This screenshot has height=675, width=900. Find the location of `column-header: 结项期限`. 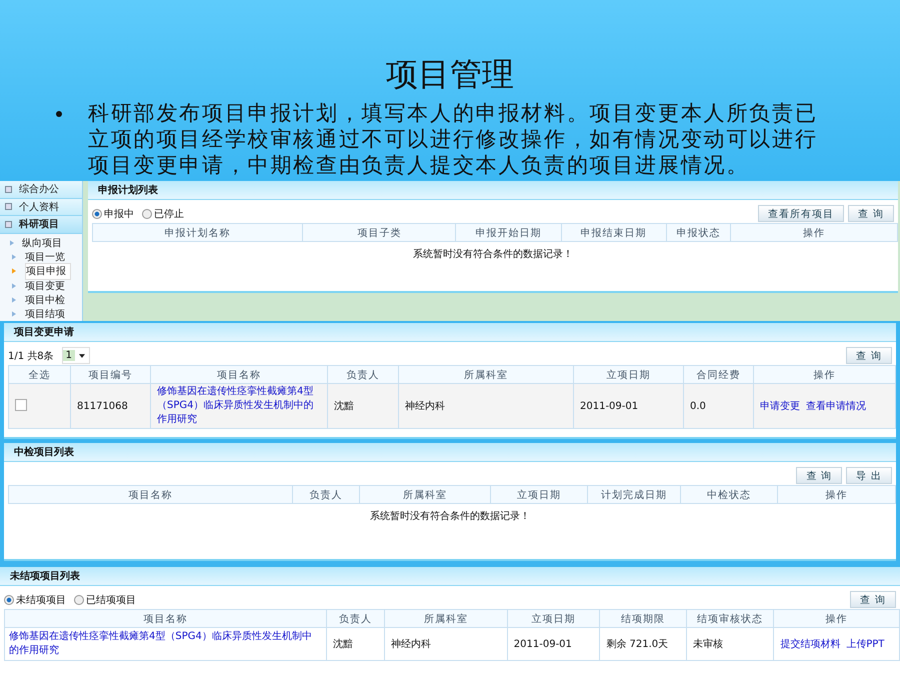

column-header: 结项期限 is located at coordinates (643, 619).